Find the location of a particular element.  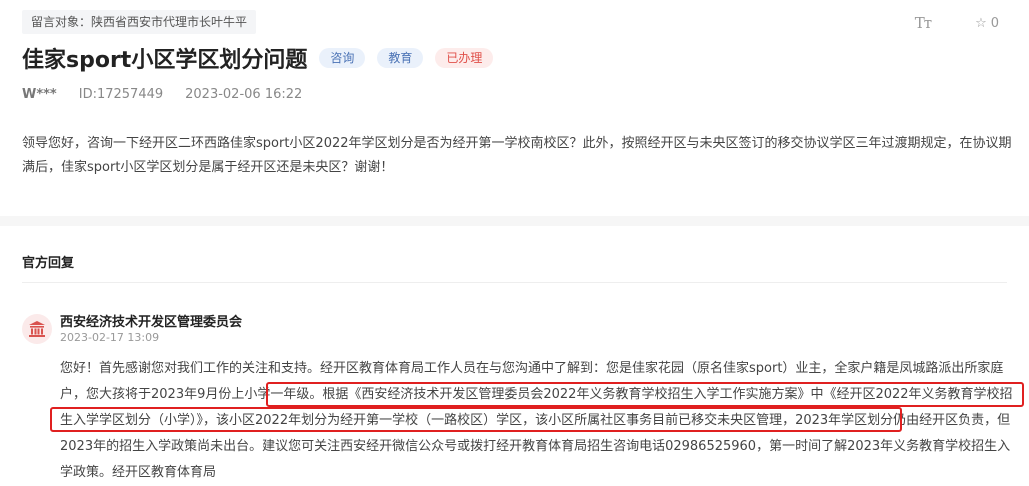

favorite-count: 0 is located at coordinates (994, 23).